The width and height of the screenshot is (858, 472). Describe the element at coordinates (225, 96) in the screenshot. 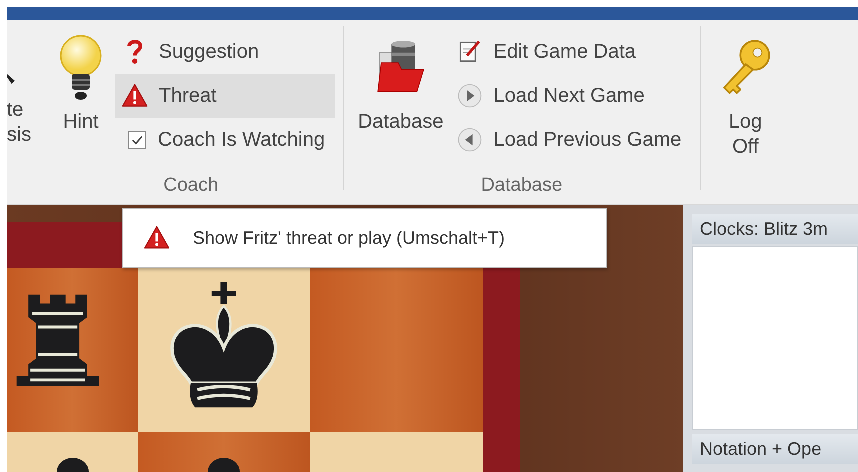

I see `ribbon-button: Threat` at that location.